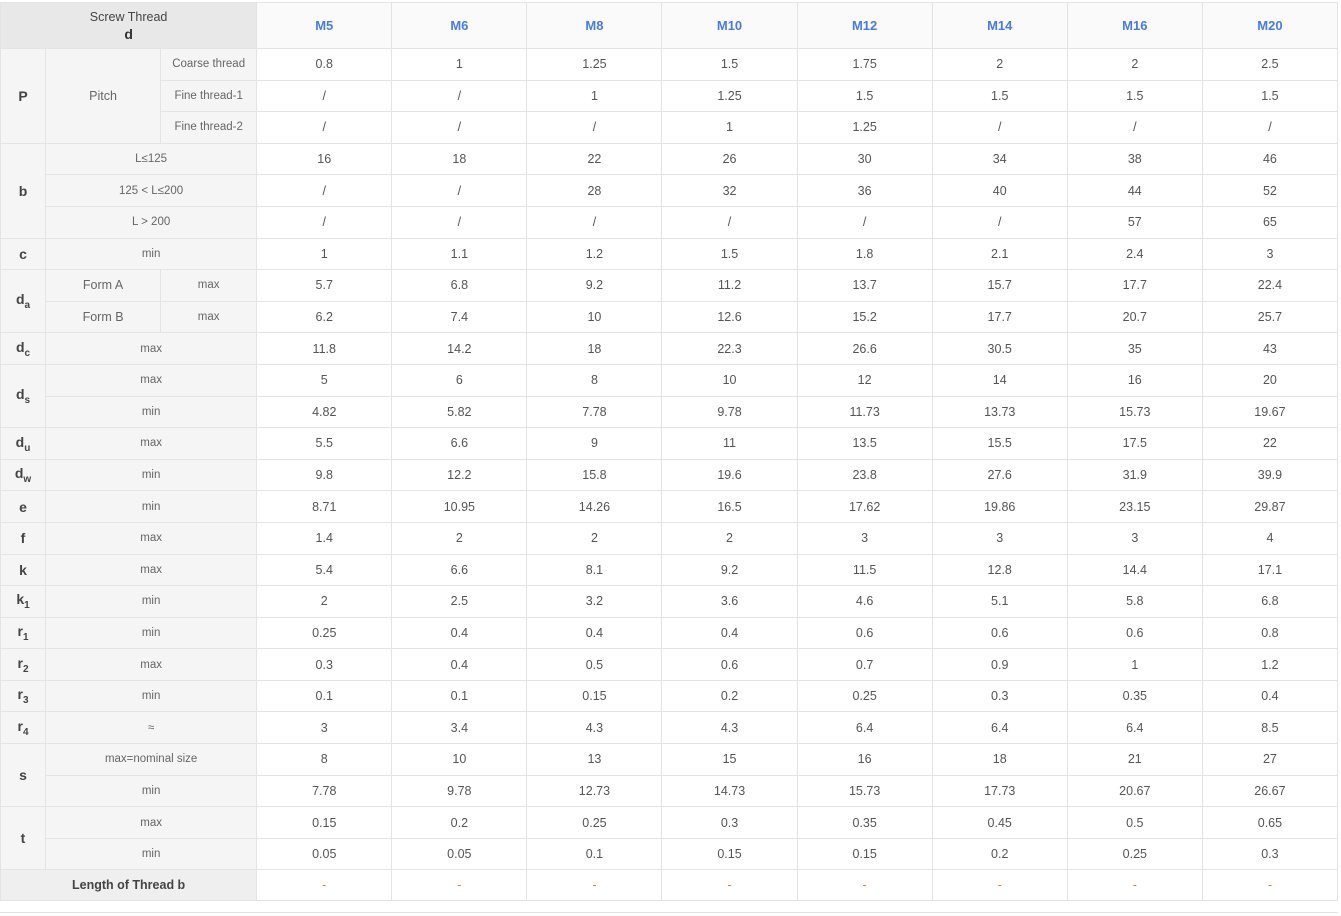 This screenshot has width=1341, height=916. I want to click on row-symbol: dc, so click(23, 348).